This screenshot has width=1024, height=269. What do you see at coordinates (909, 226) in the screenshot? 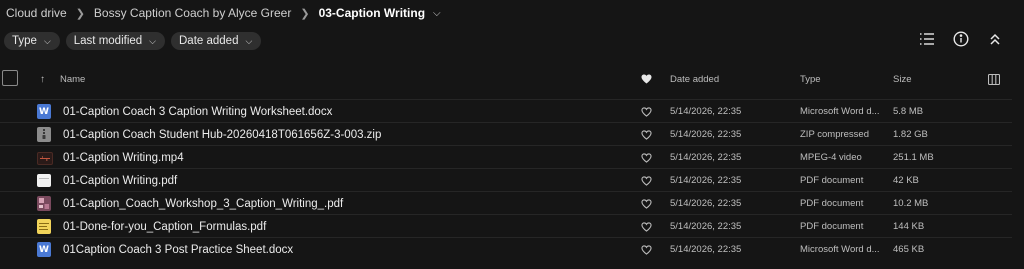
I see `file-size: 144 KB` at bounding box center [909, 226].